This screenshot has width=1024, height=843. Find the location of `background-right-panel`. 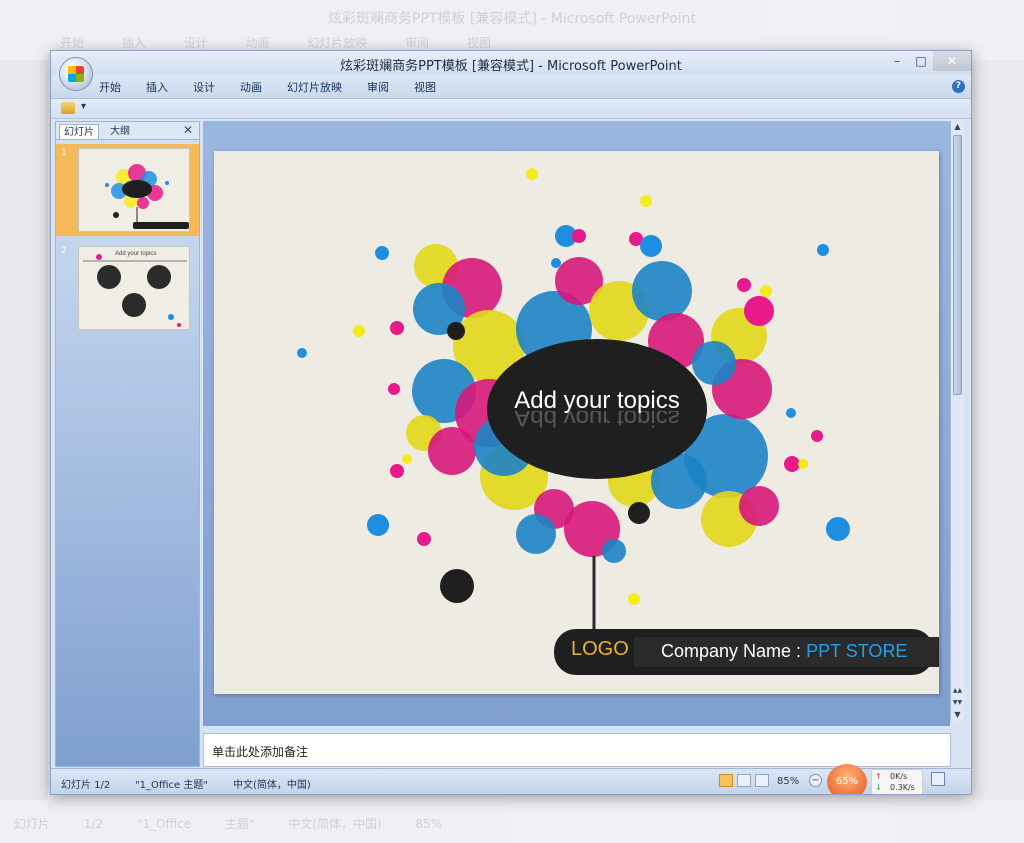

background-right-panel is located at coordinates (998, 430).